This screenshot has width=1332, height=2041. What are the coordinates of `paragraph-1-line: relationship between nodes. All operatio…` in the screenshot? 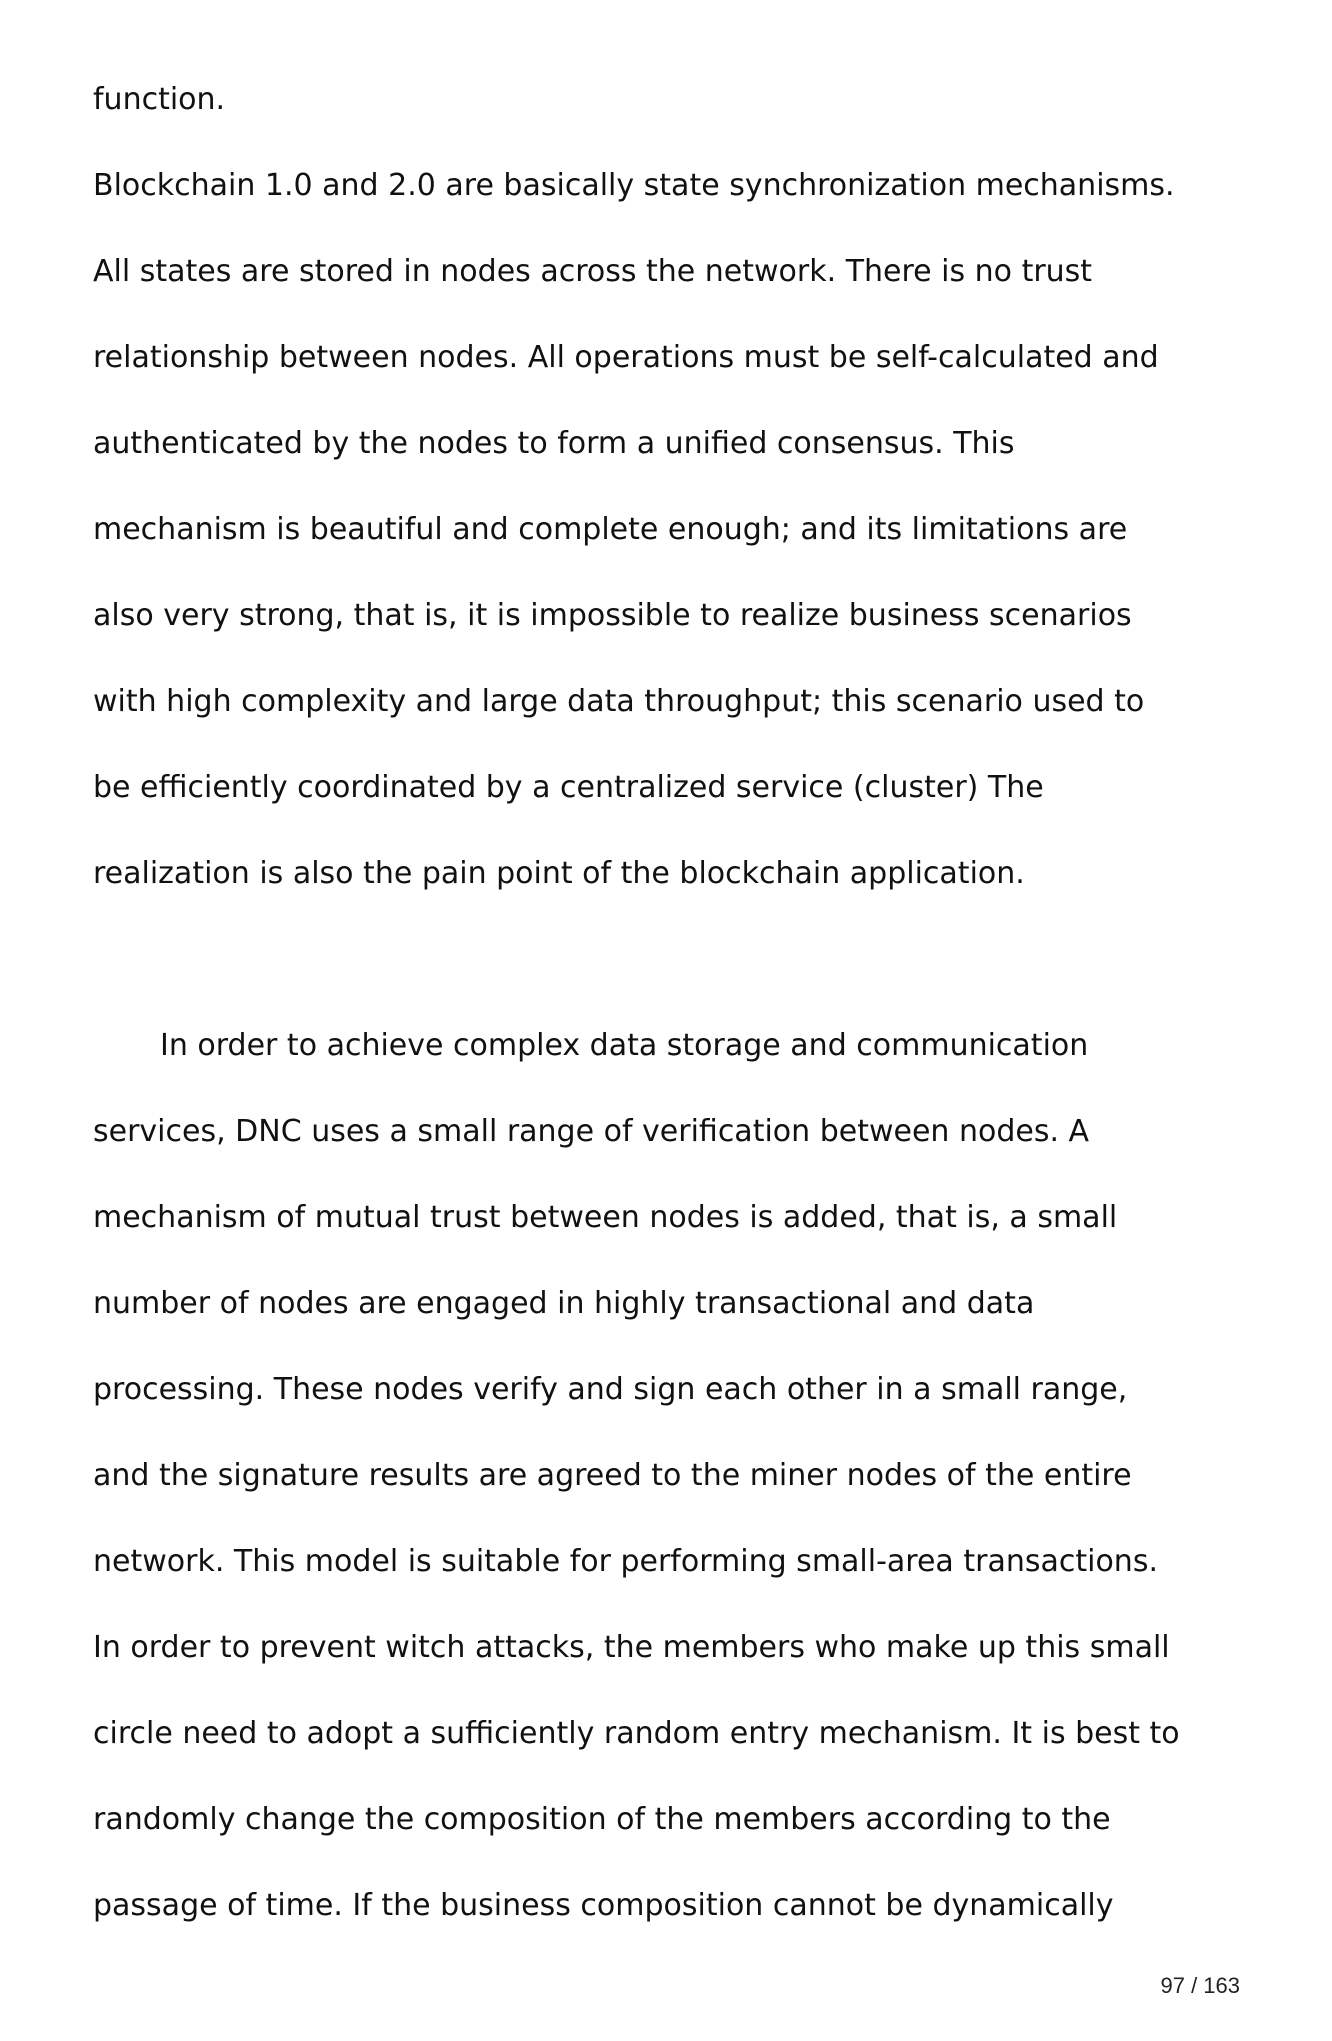 It's located at (626, 357).